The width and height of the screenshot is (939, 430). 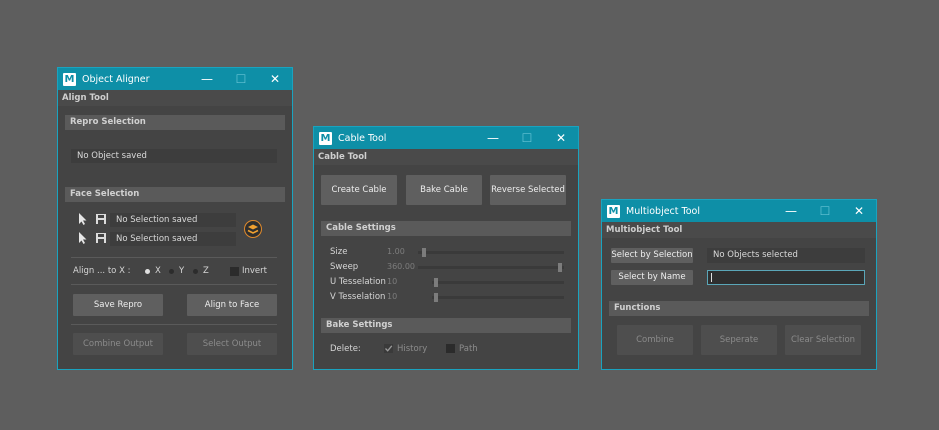 What do you see at coordinates (436, 297) in the screenshot?
I see `v-tesselation-slider-handle` at bounding box center [436, 297].